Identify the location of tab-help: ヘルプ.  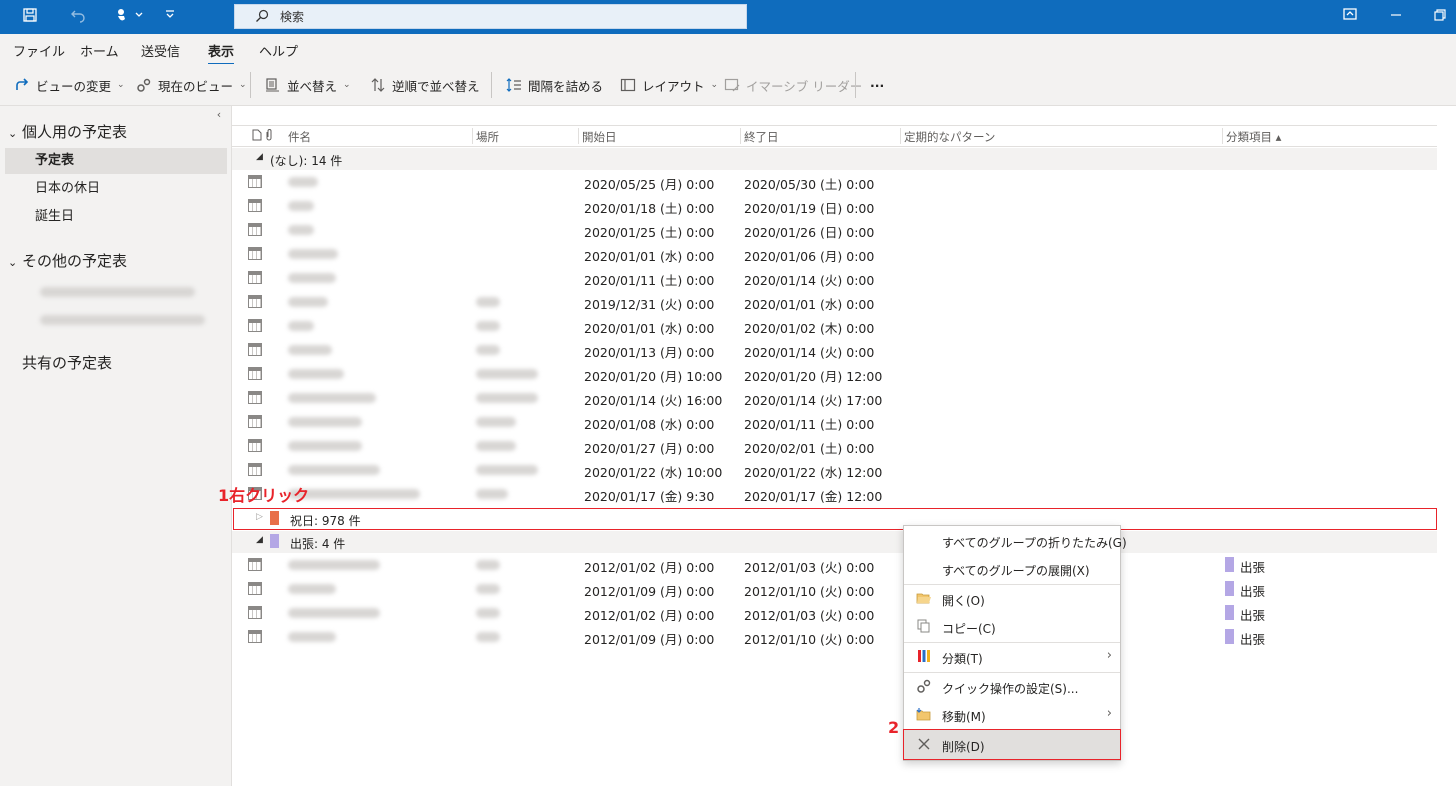
(278, 50).